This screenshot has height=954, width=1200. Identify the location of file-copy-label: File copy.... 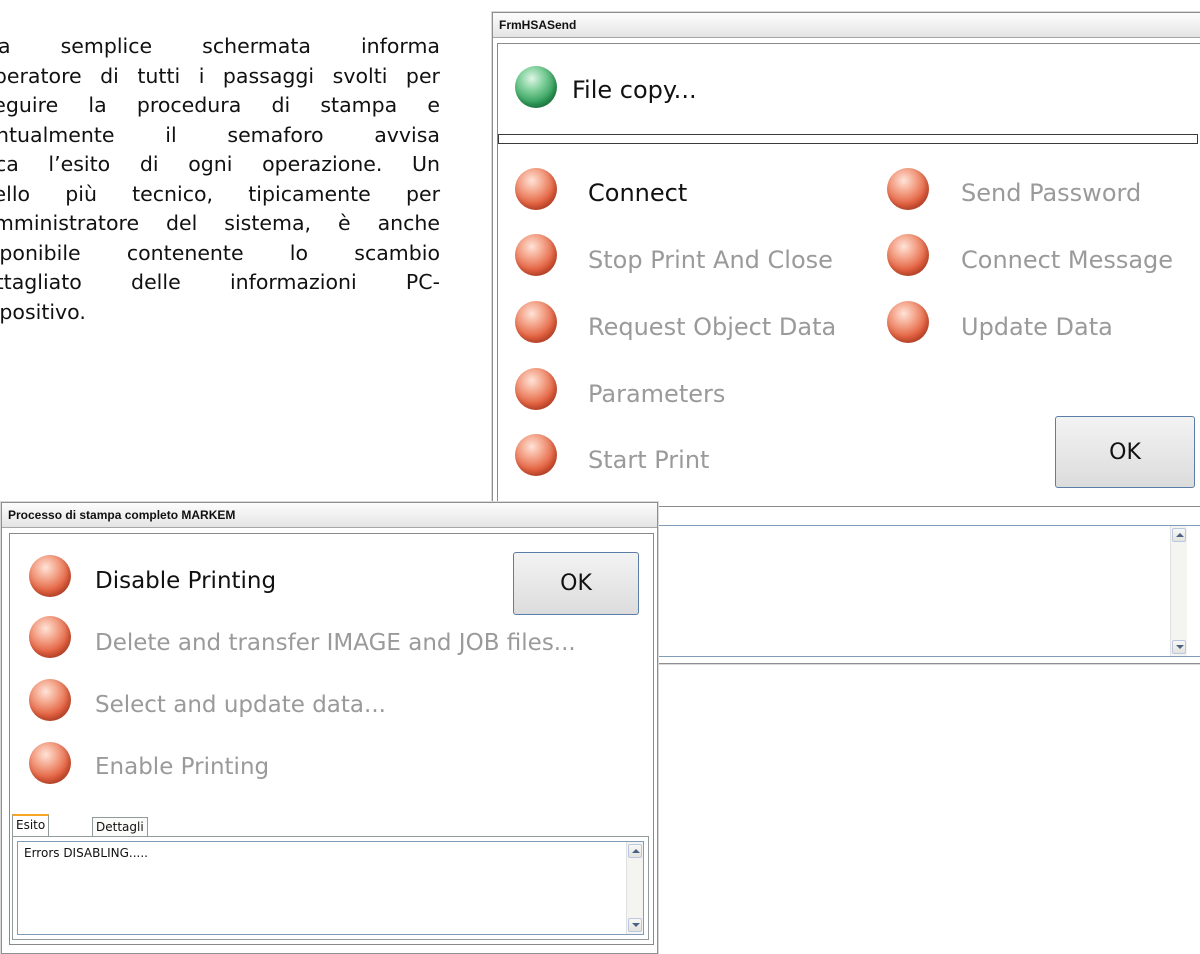
(634, 90).